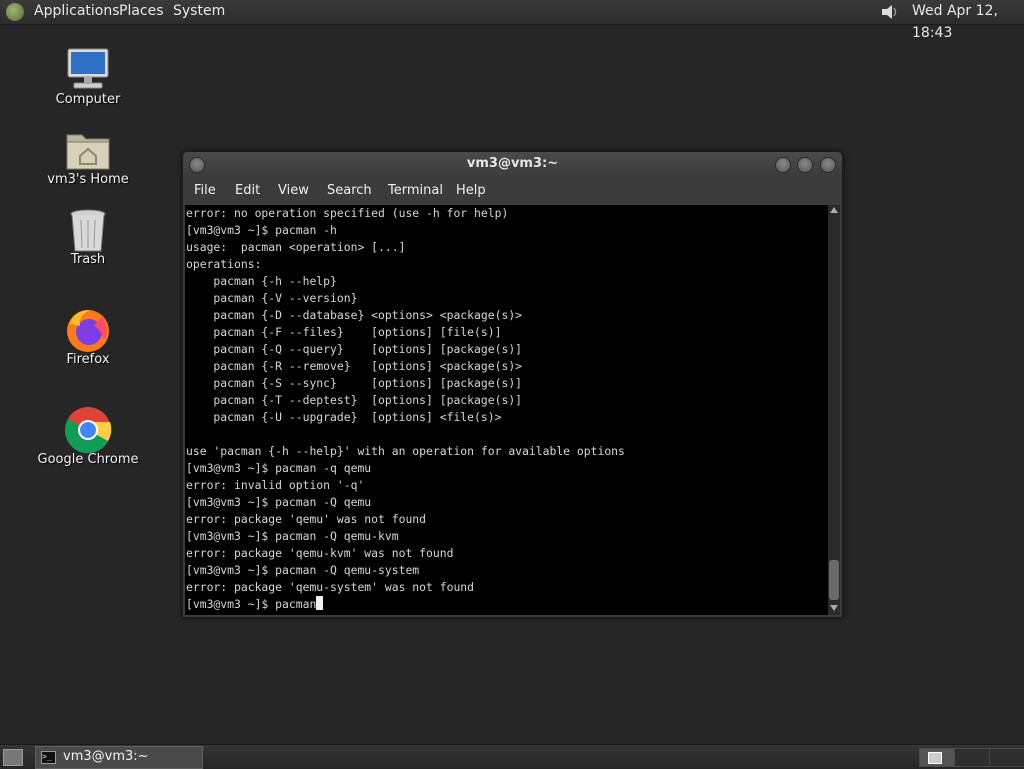 This screenshot has width=1024, height=769. Describe the element at coordinates (88, 179) in the screenshot. I see `desktop-icon-label: vm3's Home` at that location.